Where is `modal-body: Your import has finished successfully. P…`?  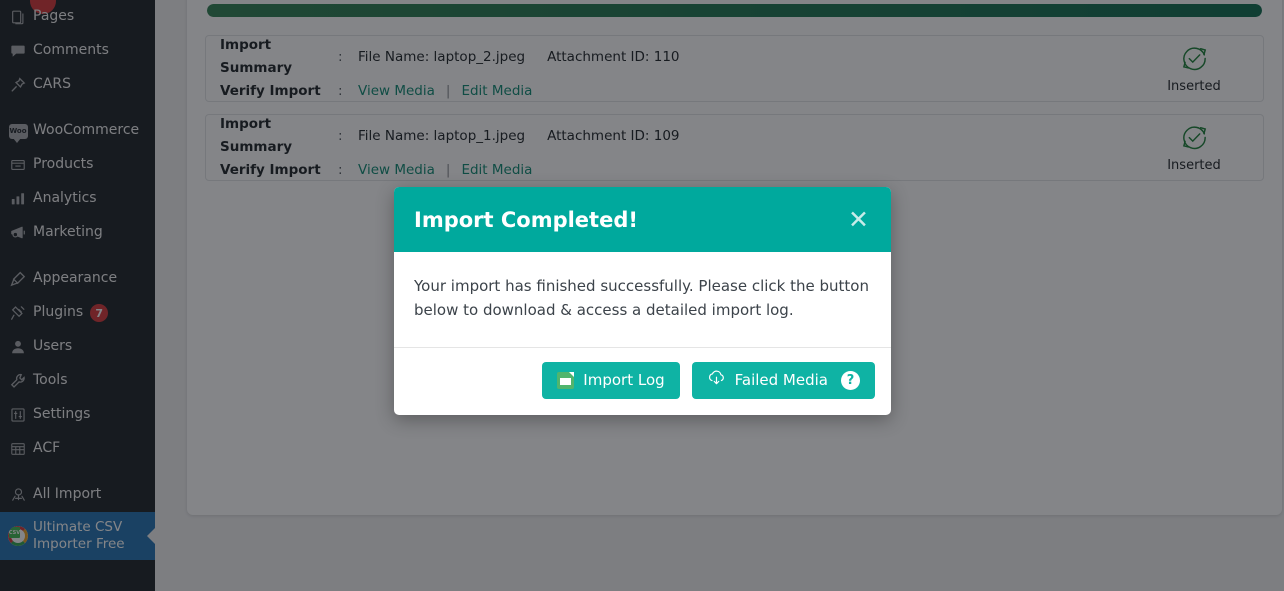 modal-body: Your import has finished successfully. P… is located at coordinates (642, 300).